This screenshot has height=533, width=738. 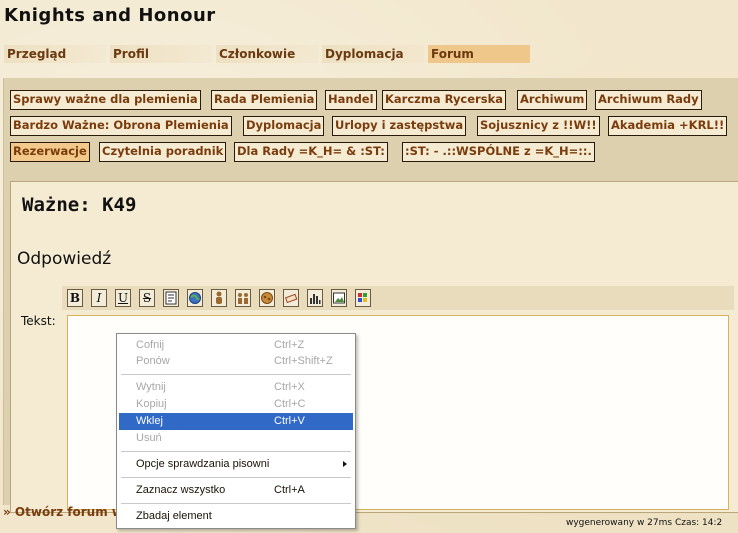 What do you see at coordinates (339, 298) in the screenshot?
I see `image-icon` at bounding box center [339, 298].